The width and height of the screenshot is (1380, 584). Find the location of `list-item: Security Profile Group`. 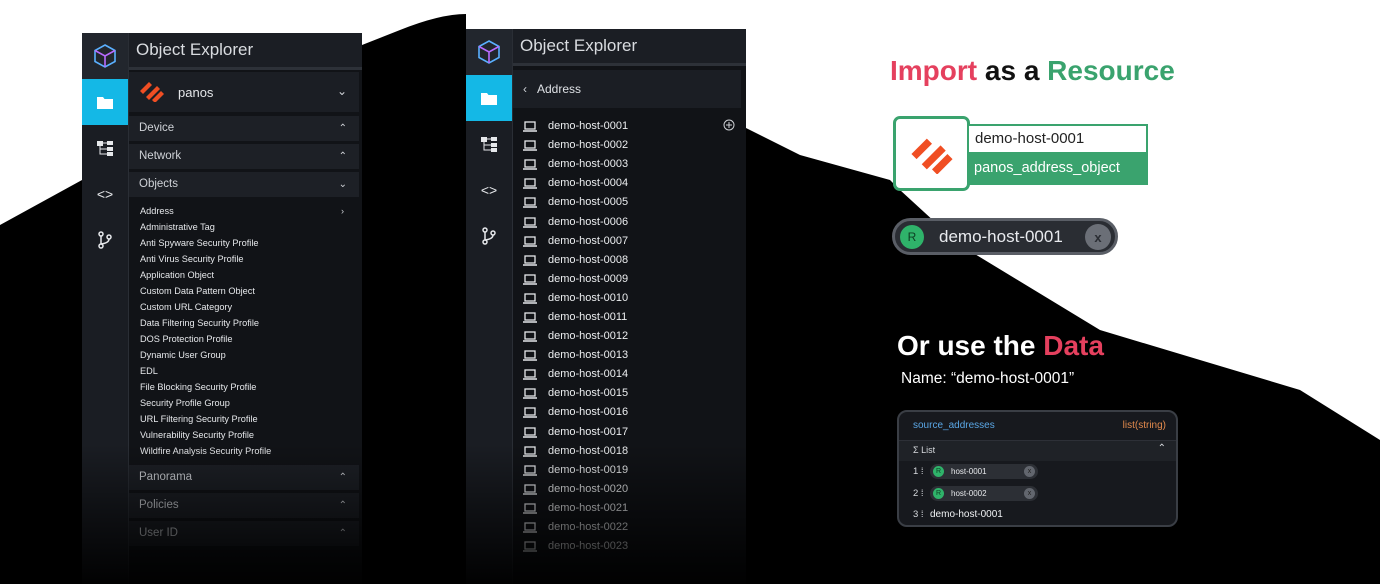

list-item: Security Profile Group is located at coordinates (250, 403).